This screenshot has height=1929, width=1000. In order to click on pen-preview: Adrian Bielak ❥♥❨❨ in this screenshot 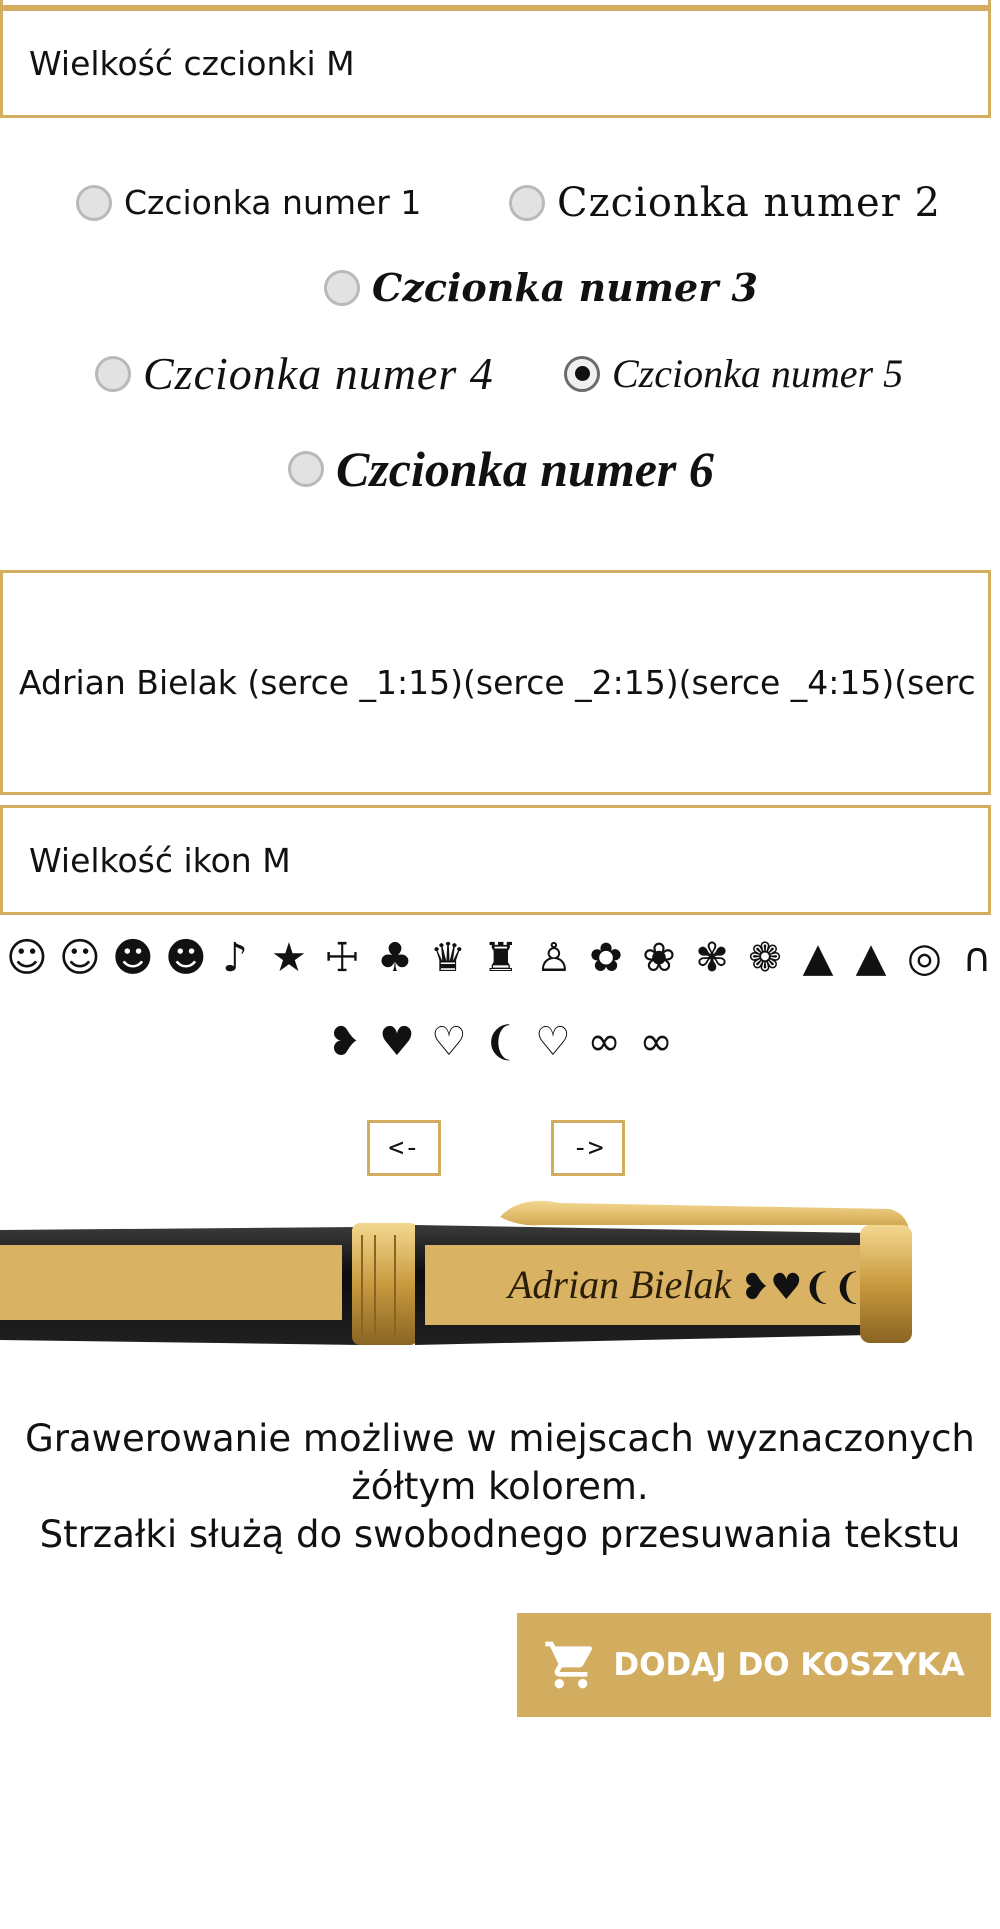, I will do `click(456, 1272)`.